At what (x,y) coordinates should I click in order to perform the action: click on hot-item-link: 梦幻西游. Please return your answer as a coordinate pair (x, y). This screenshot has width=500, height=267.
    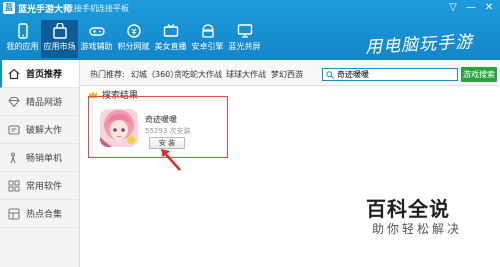
    Looking at the image, I should click on (287, 74).